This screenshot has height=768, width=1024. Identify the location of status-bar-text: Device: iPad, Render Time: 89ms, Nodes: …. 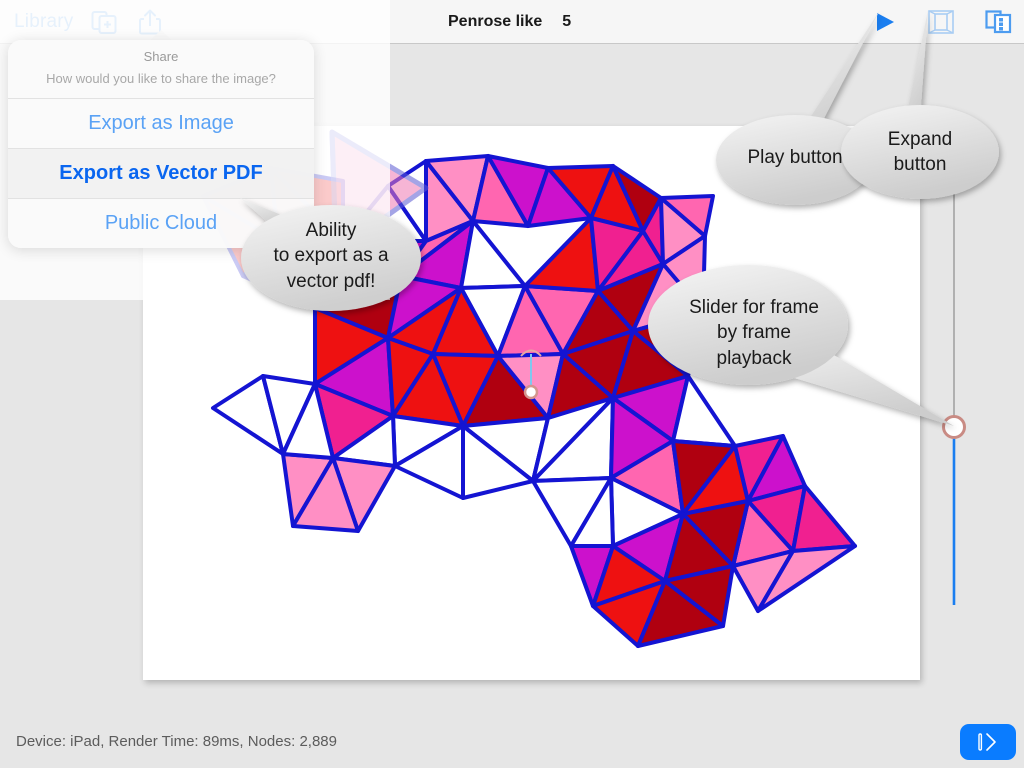
(176, 741).